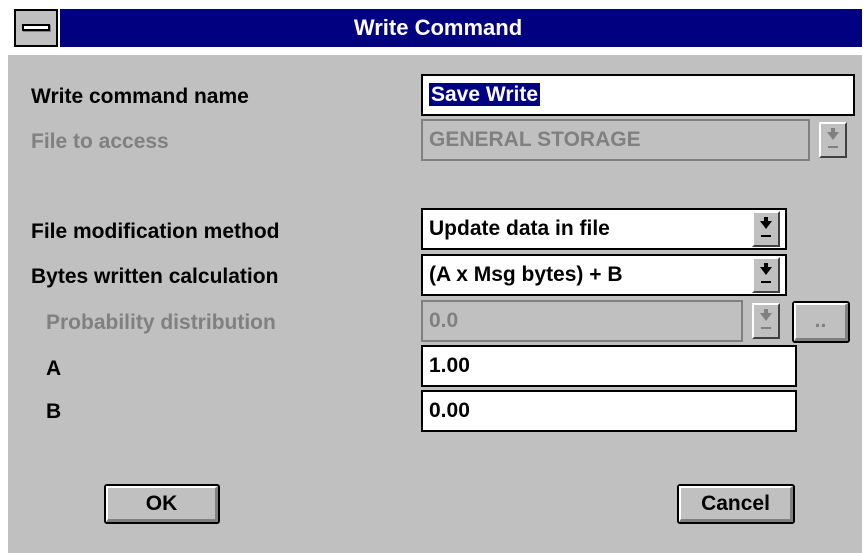 The width and height of the screenshot is (868, 553). What do you see at coordinates (766, 275) in the screenshot?
I see `bytes-written-calculation-dropdown-icon` at bounding box center [766, 275].